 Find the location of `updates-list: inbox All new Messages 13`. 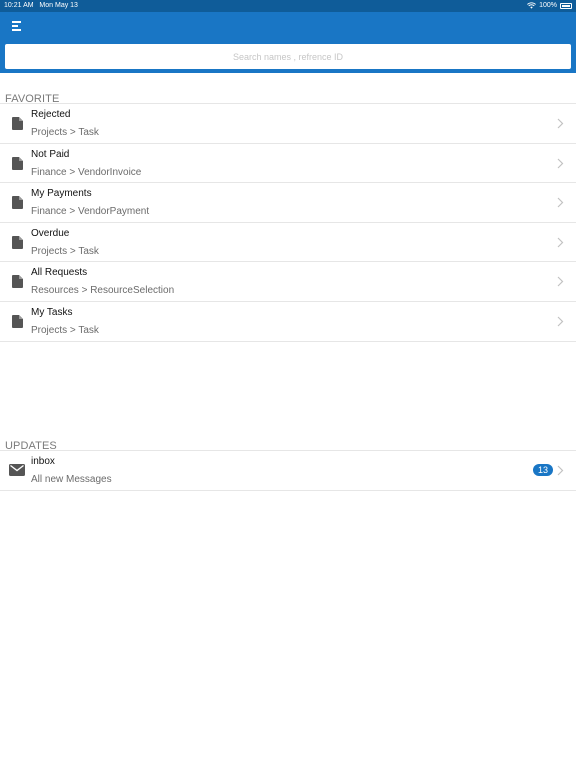

updates-list: inbox All new Messages 13 is located at coordinates (288, 470).